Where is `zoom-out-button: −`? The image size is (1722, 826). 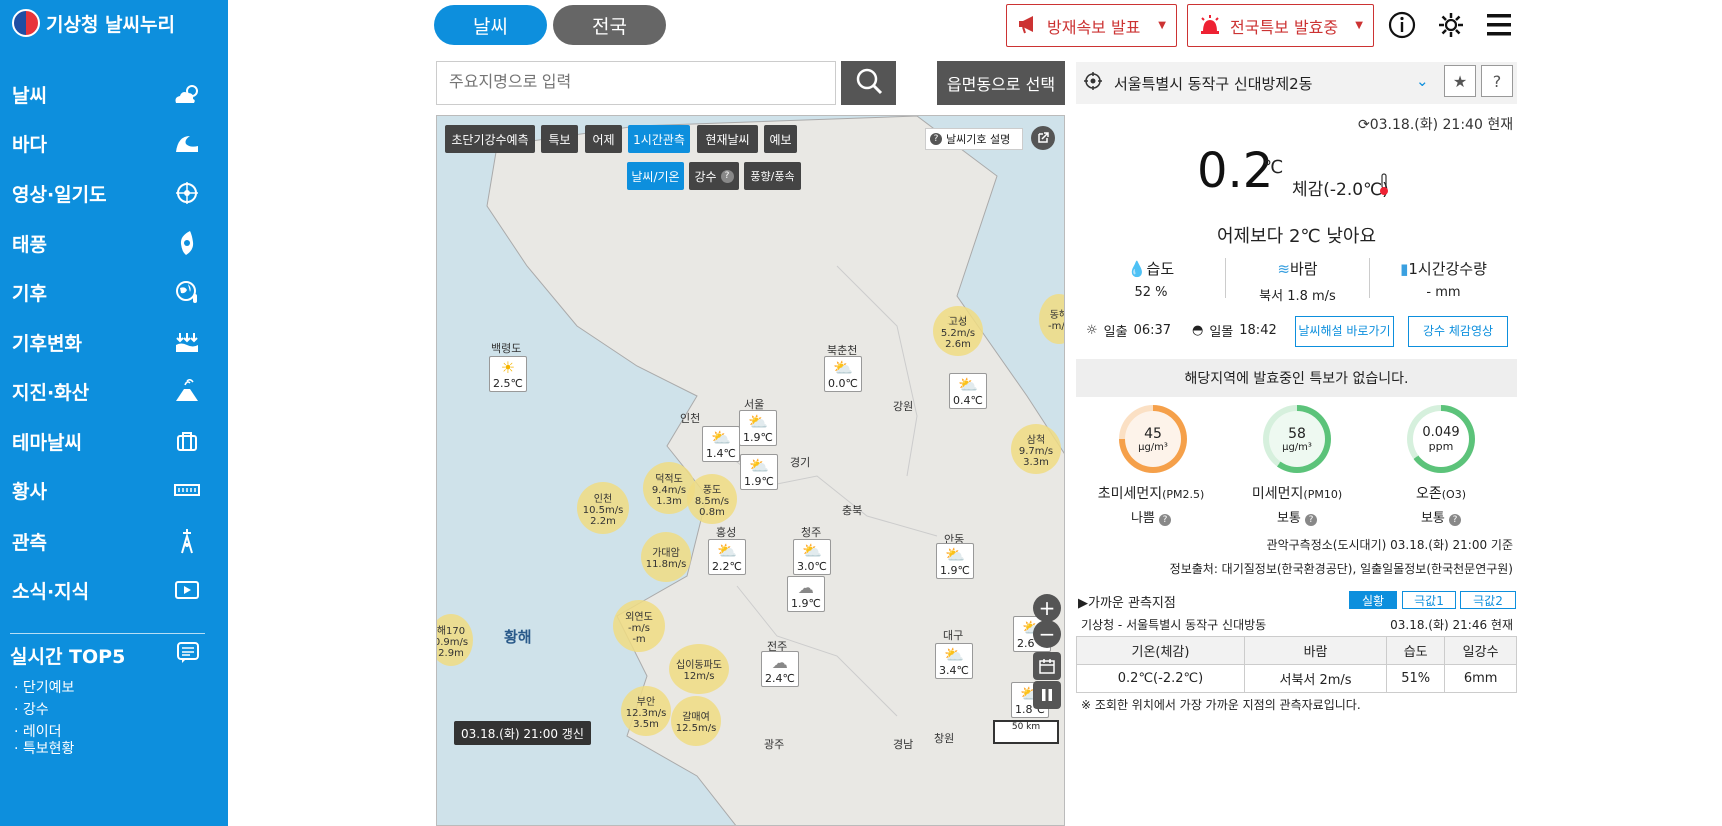
zoom-out-button: − is located at coordinates (1047, 634).